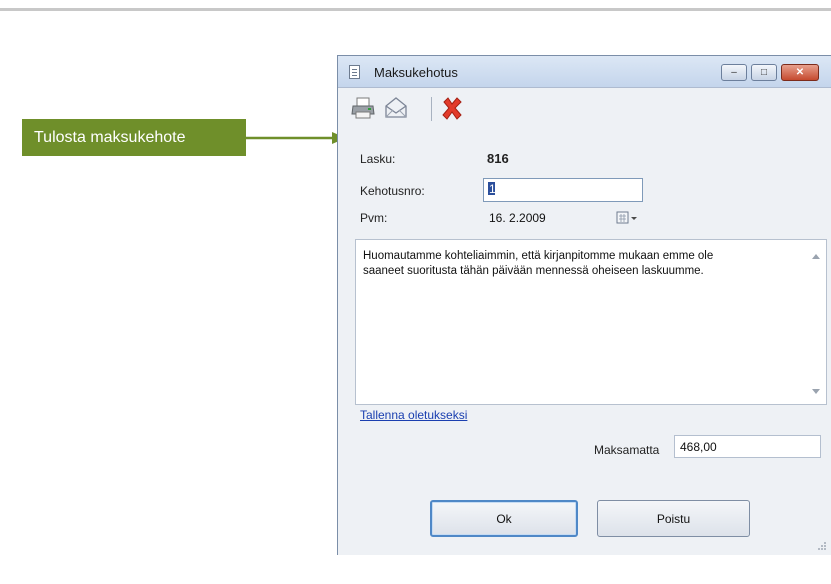 This screenshot has width=831, height=584. Describe the element at coordinates (378, 159) in the screenshot. I see `lasku-label: Lasku:` at that location.